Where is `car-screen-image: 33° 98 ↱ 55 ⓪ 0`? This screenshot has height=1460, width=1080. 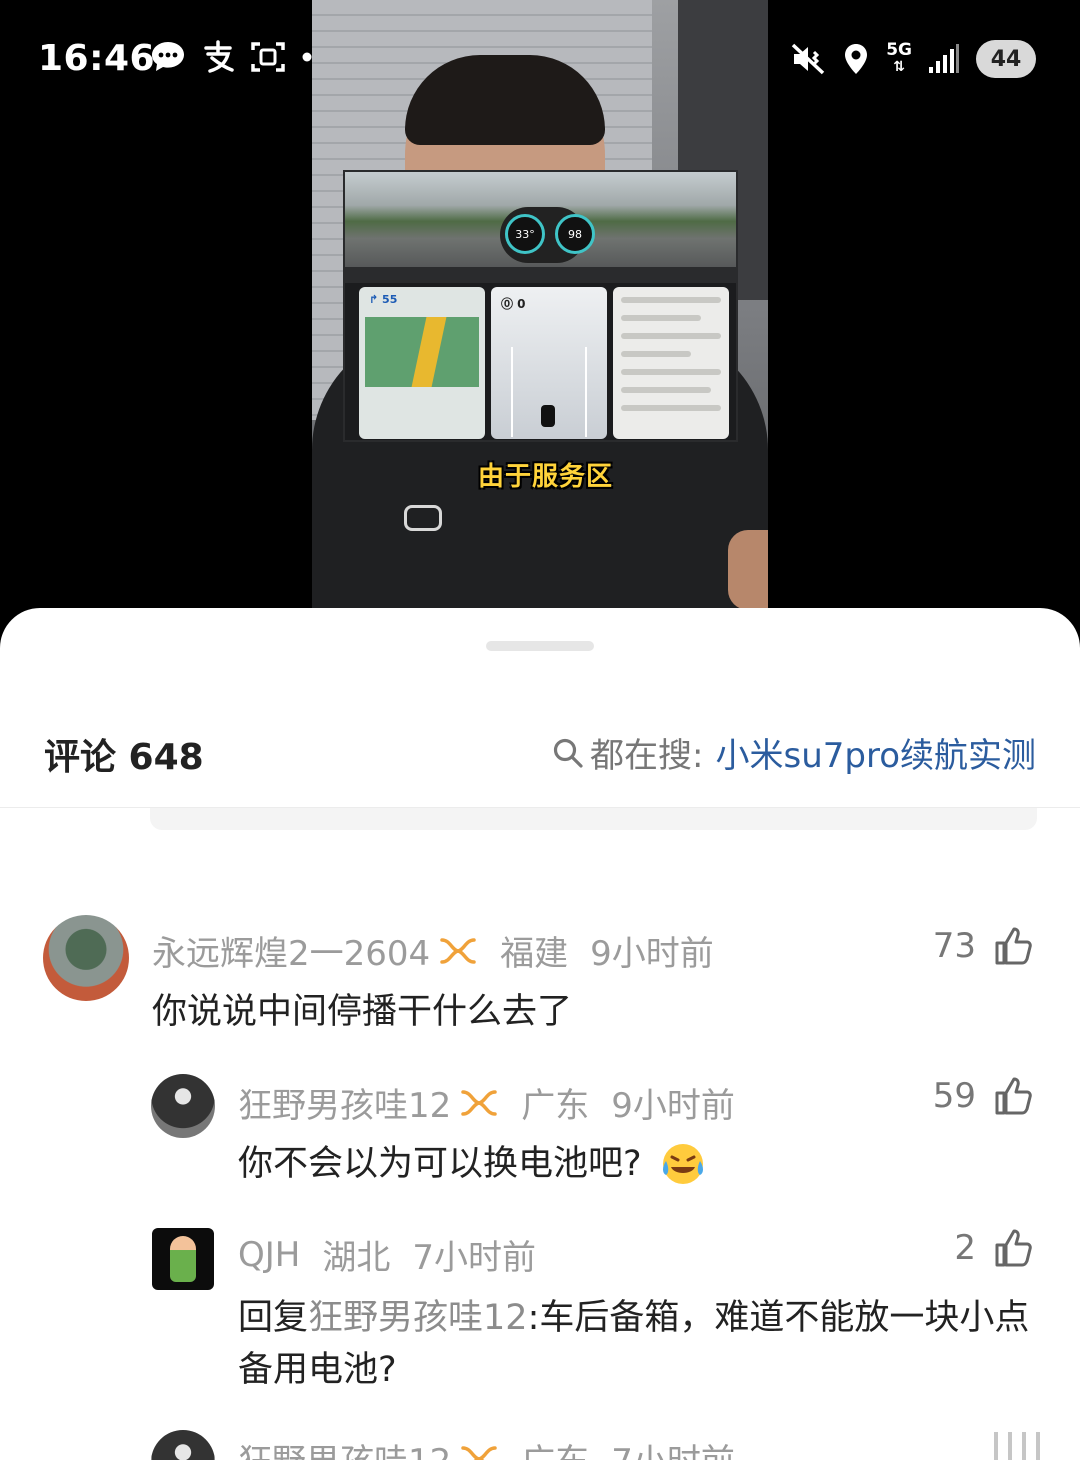 car-screen-image: 33° 98 ↱ 55 ⓪ 0 is located at coordinates (540, 306).